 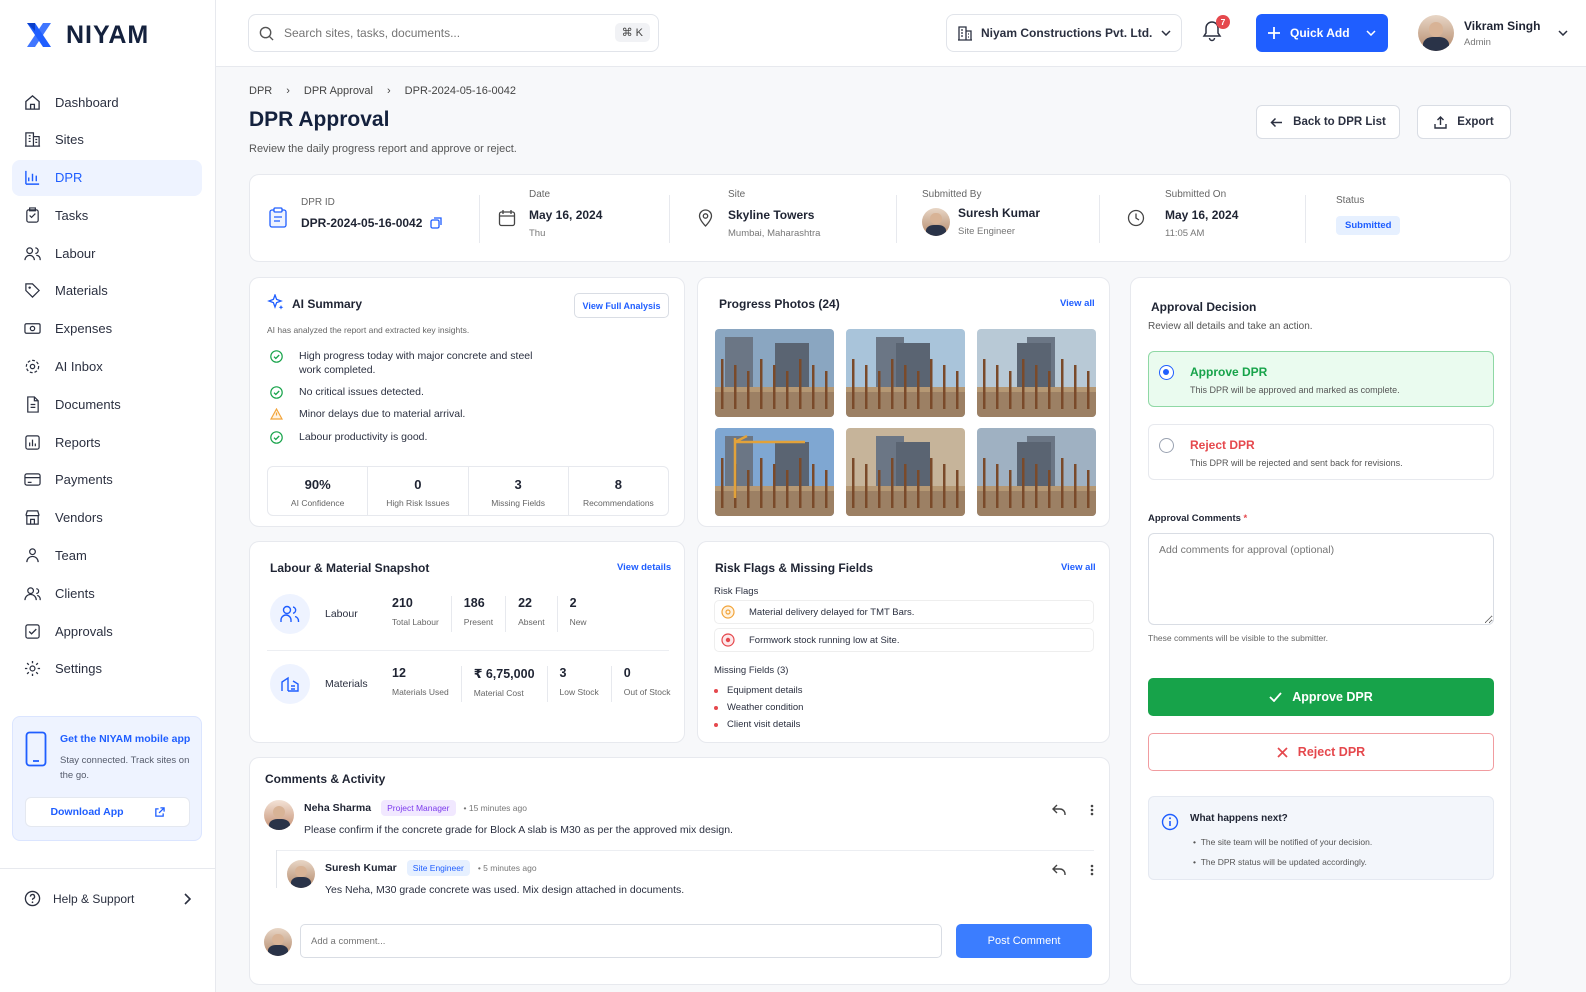 What do you see at coordinates (1166, 372) in the screenshot?
I see `approve-radio` at bounding box center [1166, 372].